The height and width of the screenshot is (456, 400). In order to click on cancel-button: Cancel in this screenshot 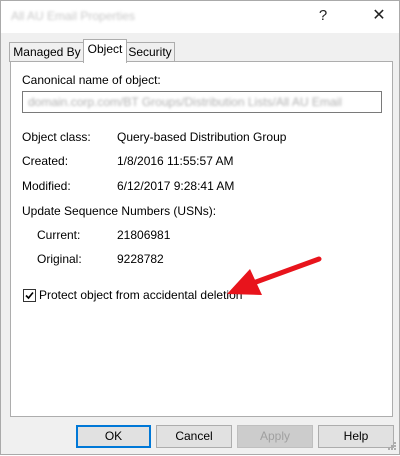, I will do `click(194, 436)`.